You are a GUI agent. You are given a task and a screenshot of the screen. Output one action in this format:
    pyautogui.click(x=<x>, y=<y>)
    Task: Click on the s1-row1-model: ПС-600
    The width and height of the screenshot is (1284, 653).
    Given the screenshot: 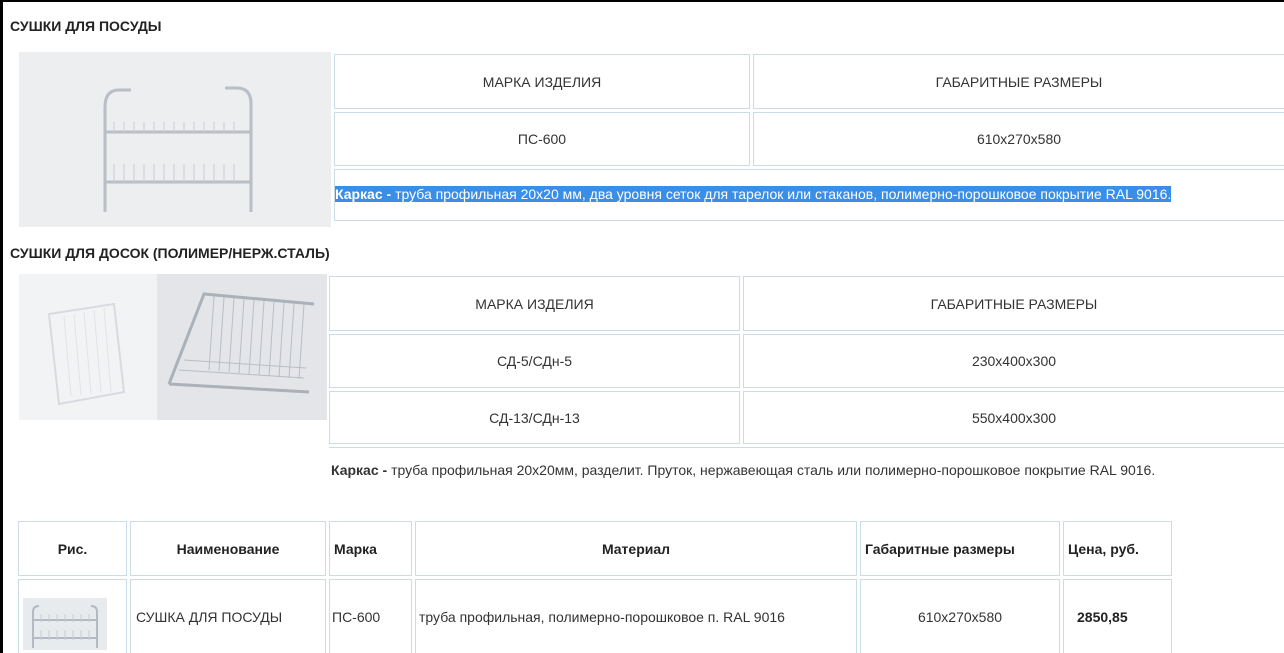 What is the action you would take?
    pyautogui.click(x=542, y=139)
    